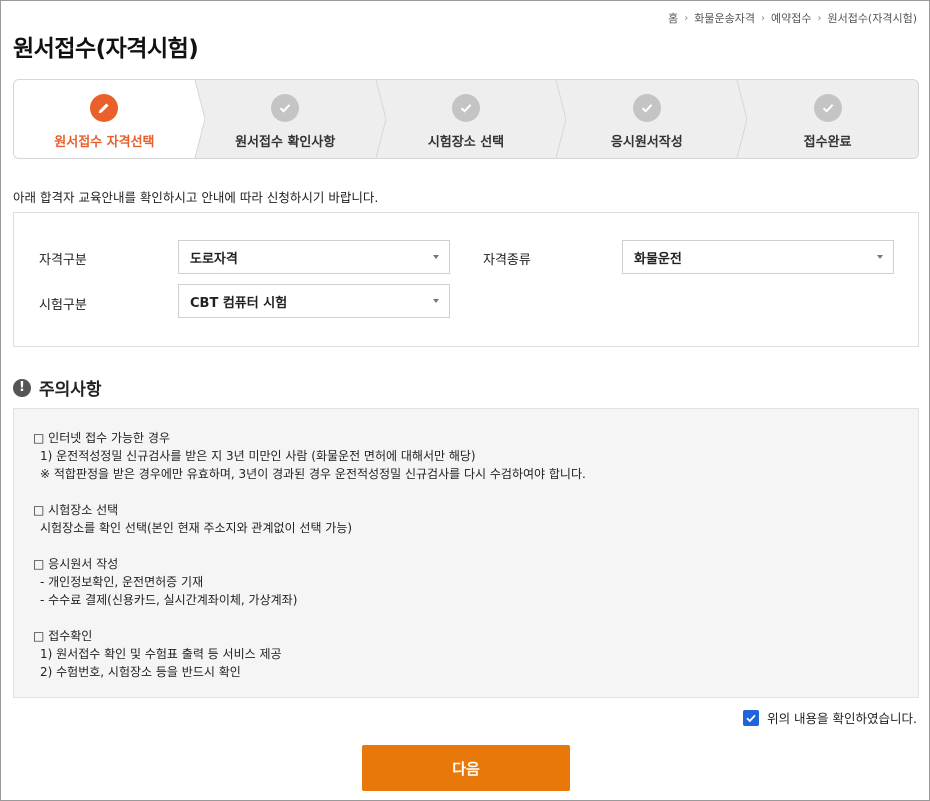  Describe the element at coordinates (76, 510) in the screenshot. I see `notice-heading: □ 시험장소 선택` at that location.